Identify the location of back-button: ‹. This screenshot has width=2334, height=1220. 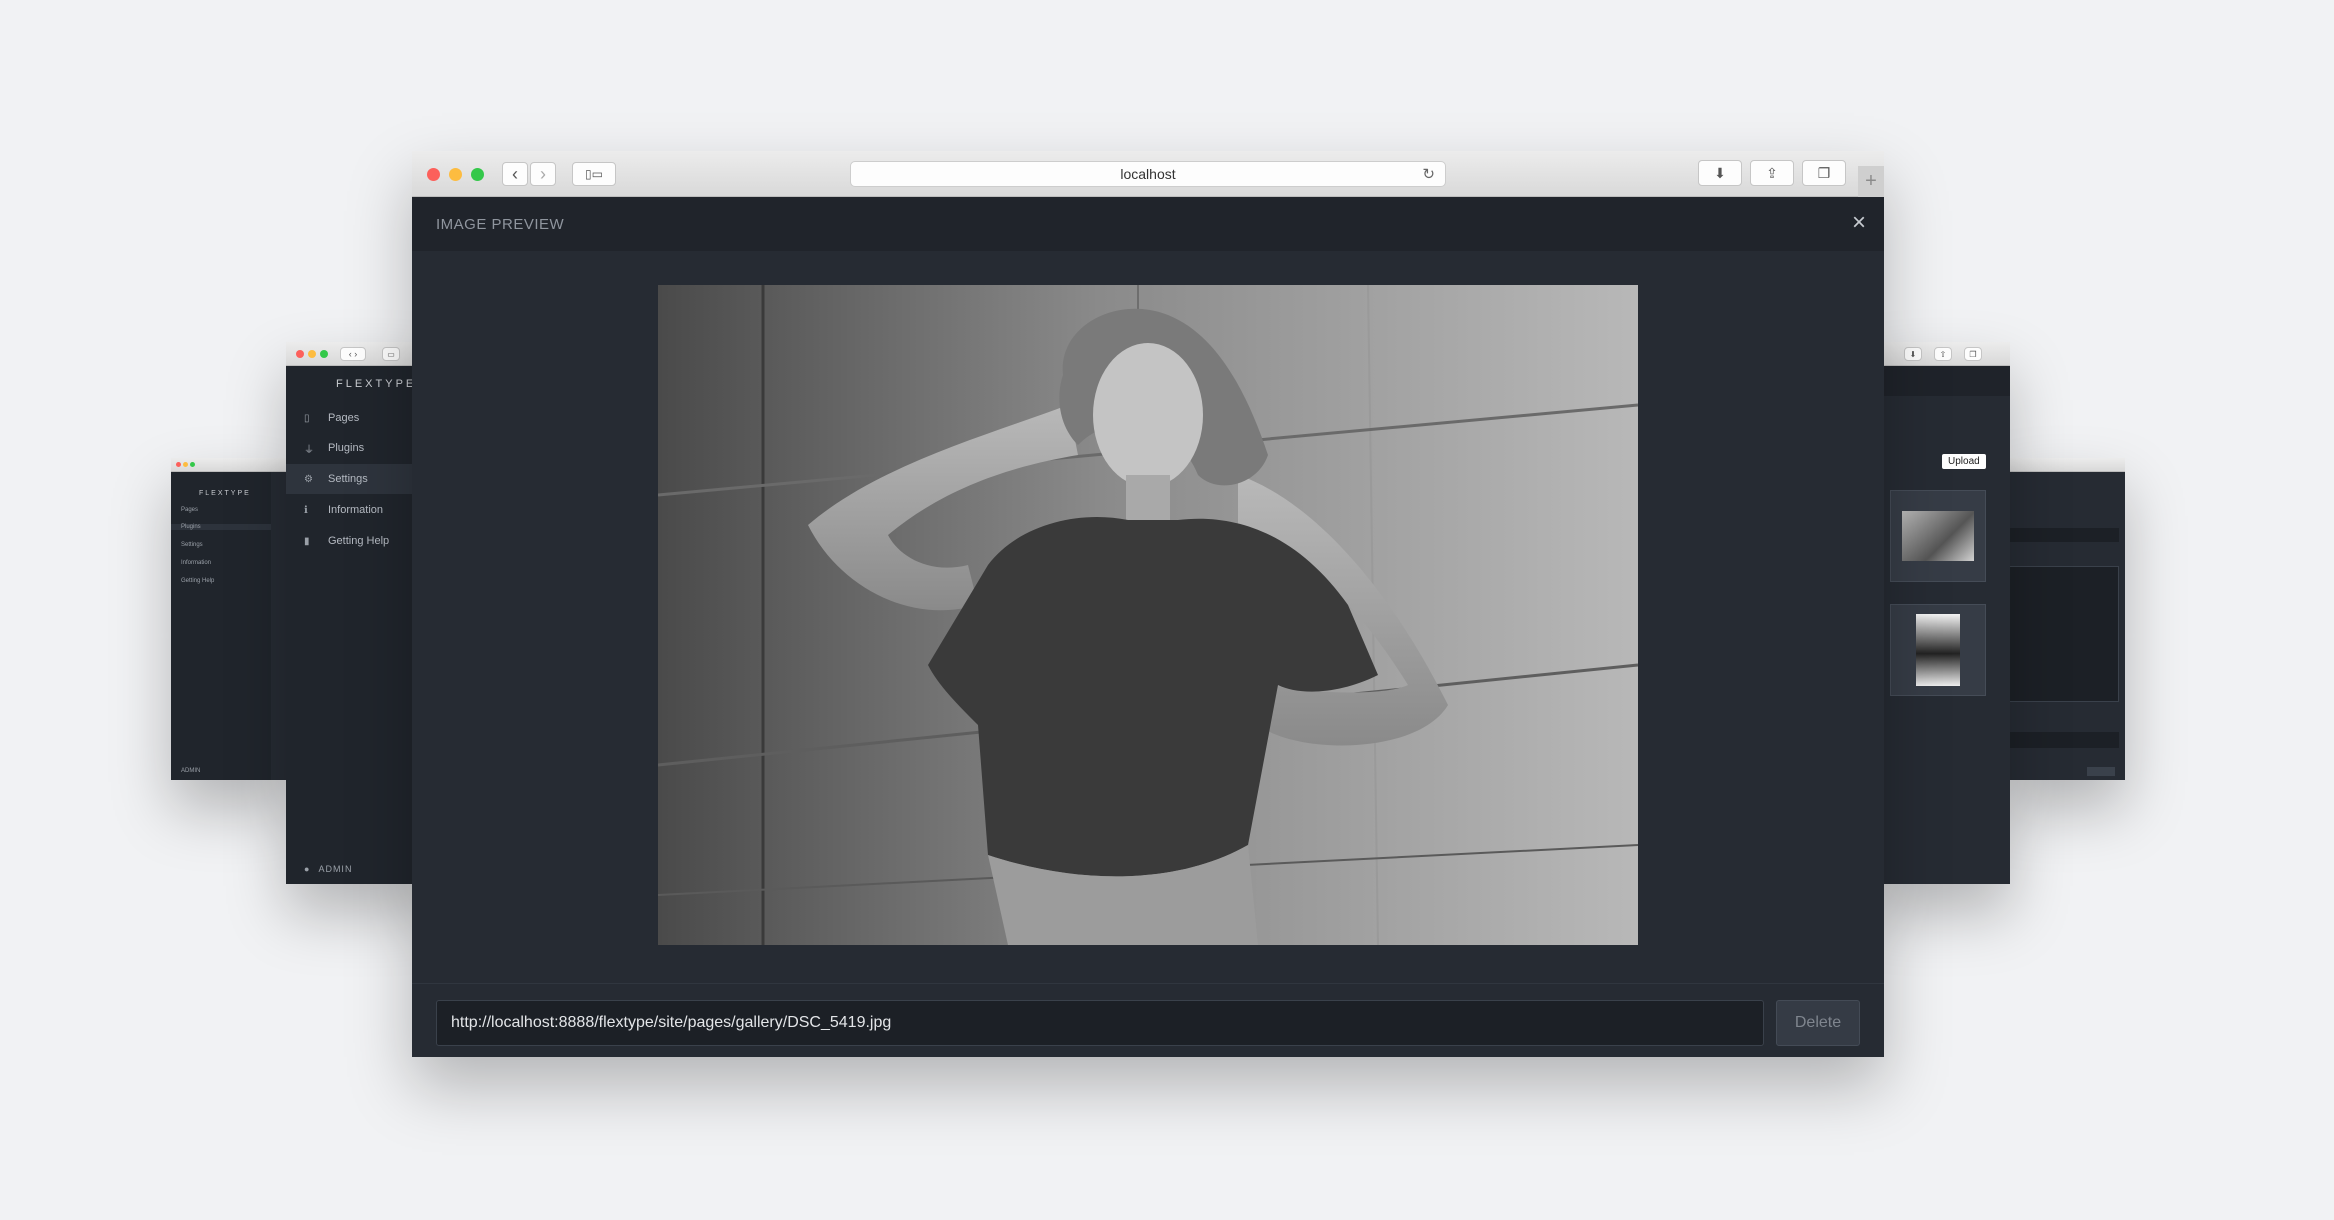
(515, 174).